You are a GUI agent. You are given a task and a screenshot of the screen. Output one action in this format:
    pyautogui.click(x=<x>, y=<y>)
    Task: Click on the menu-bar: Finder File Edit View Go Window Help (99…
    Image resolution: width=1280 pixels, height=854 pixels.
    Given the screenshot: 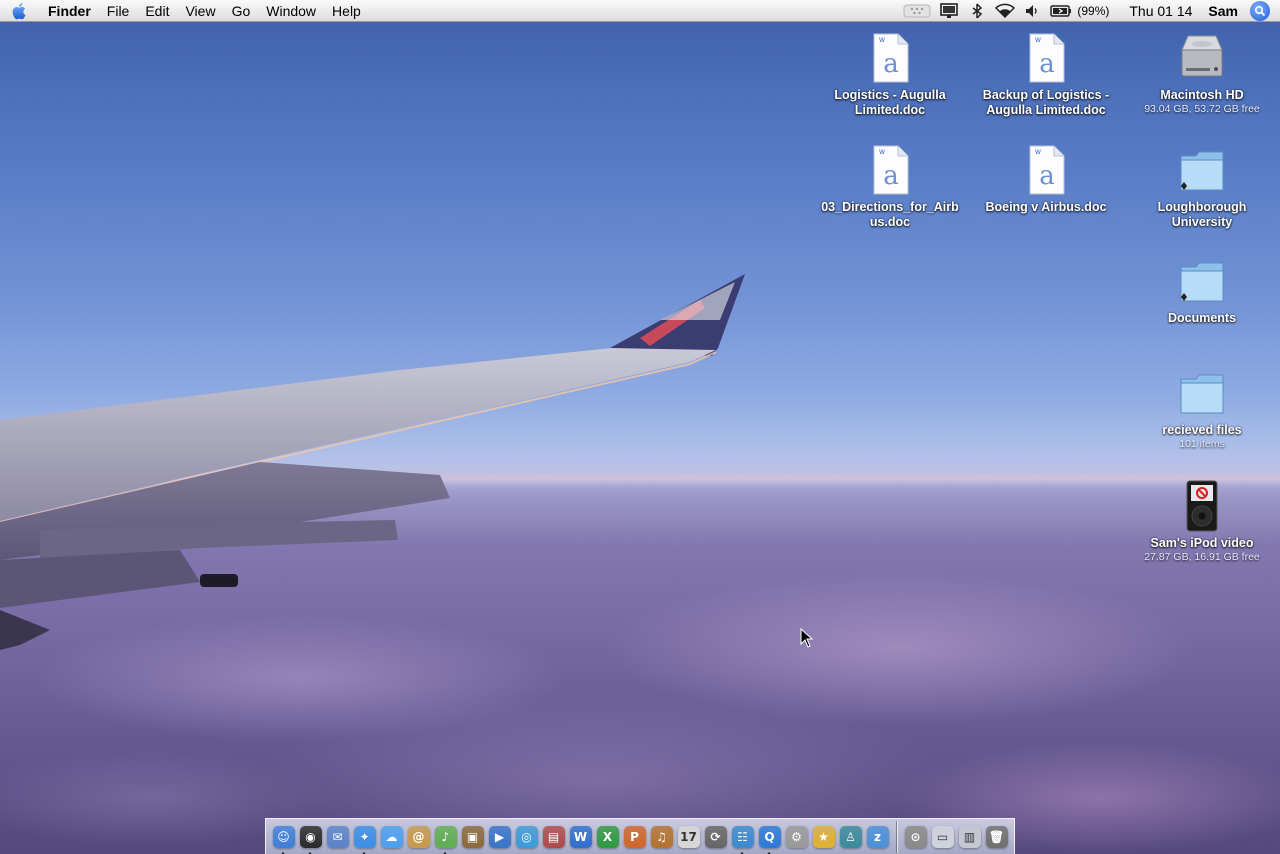 What is the action you would take?
    pyautogui.click(x=640, y=11)
    